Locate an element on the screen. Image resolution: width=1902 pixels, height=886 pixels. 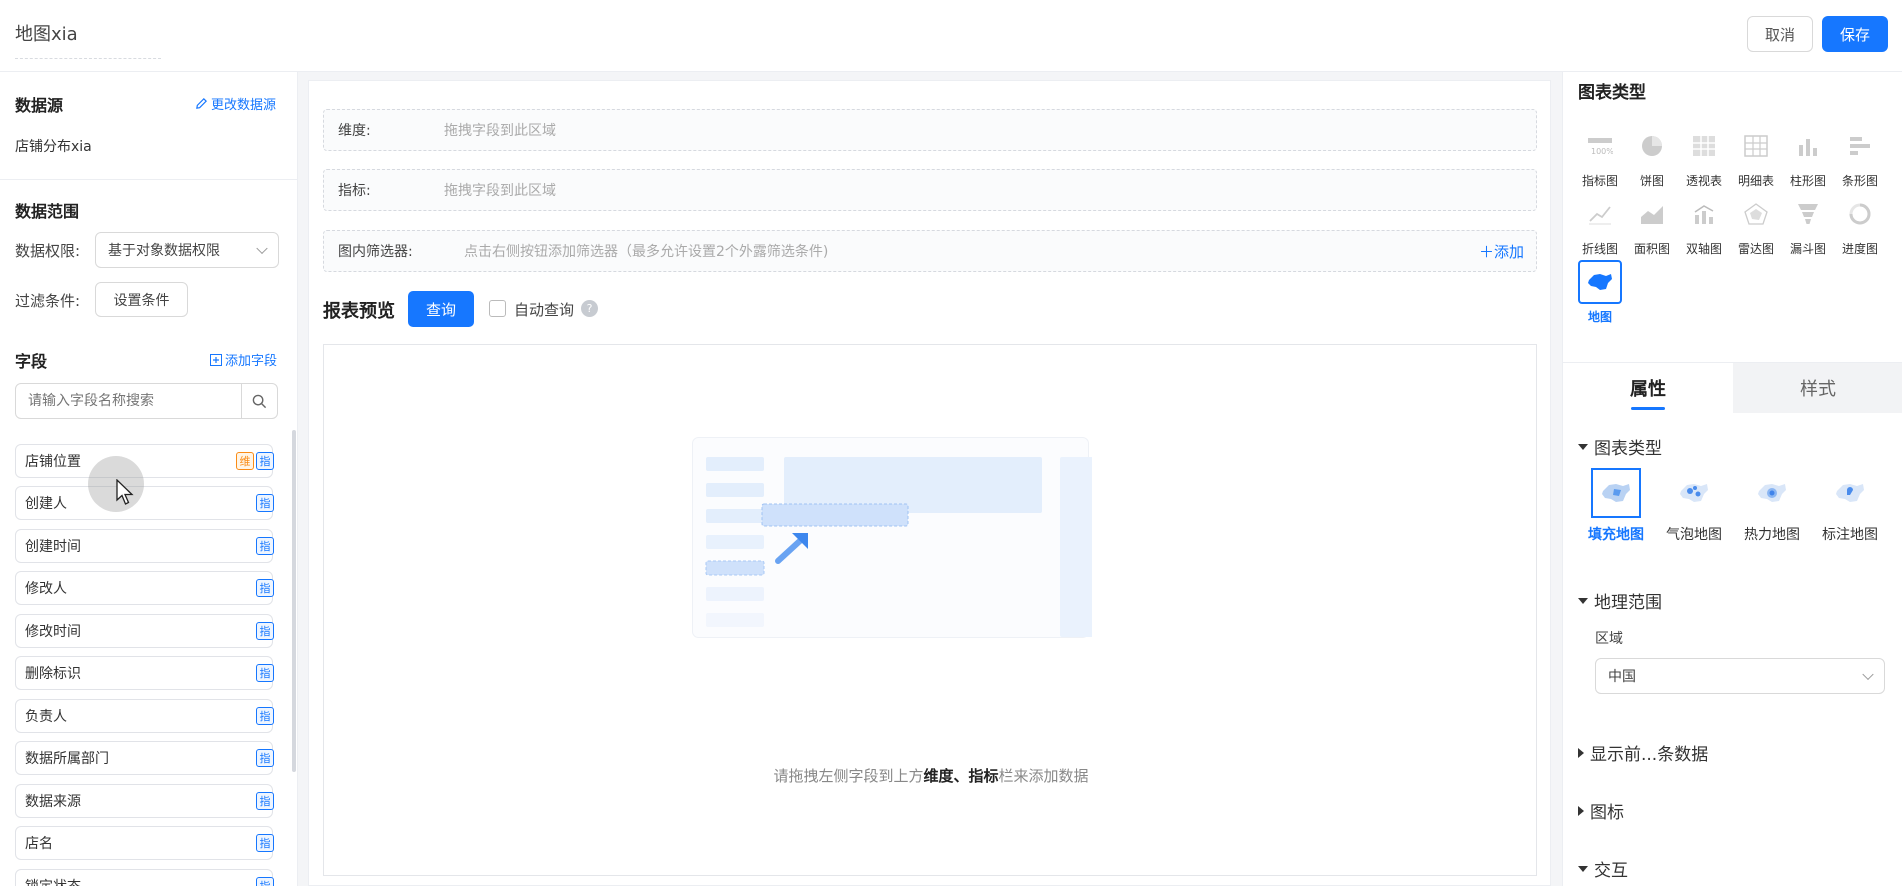
section-legend: 图标 is located at coordinates (1601, 810).